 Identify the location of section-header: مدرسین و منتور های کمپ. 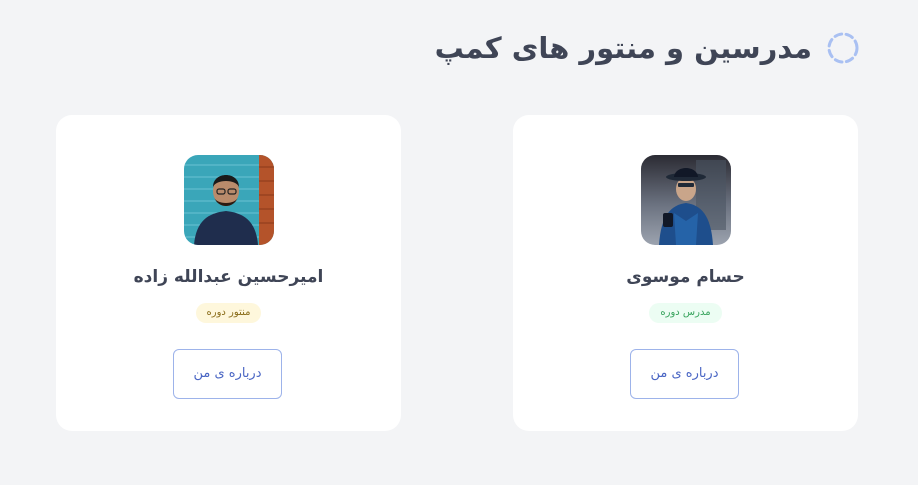
(647, 48).